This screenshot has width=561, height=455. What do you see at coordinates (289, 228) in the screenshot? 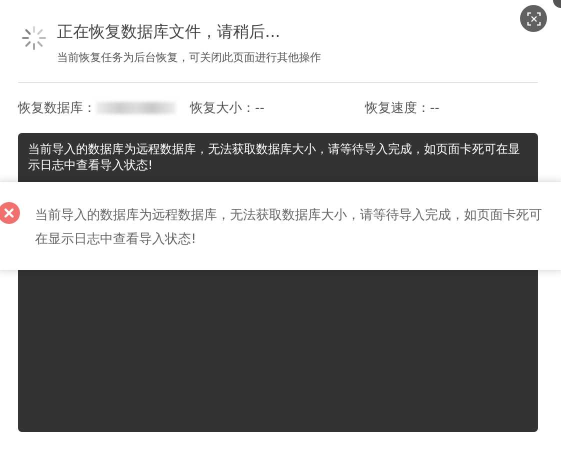
I see `toast-message: 当前导入的数据库为远程数据库，无法获取数据库大小，请等待导入完成，如页面卡死可在显示日志中查看导入状态!` at bounding box center [289, 228].